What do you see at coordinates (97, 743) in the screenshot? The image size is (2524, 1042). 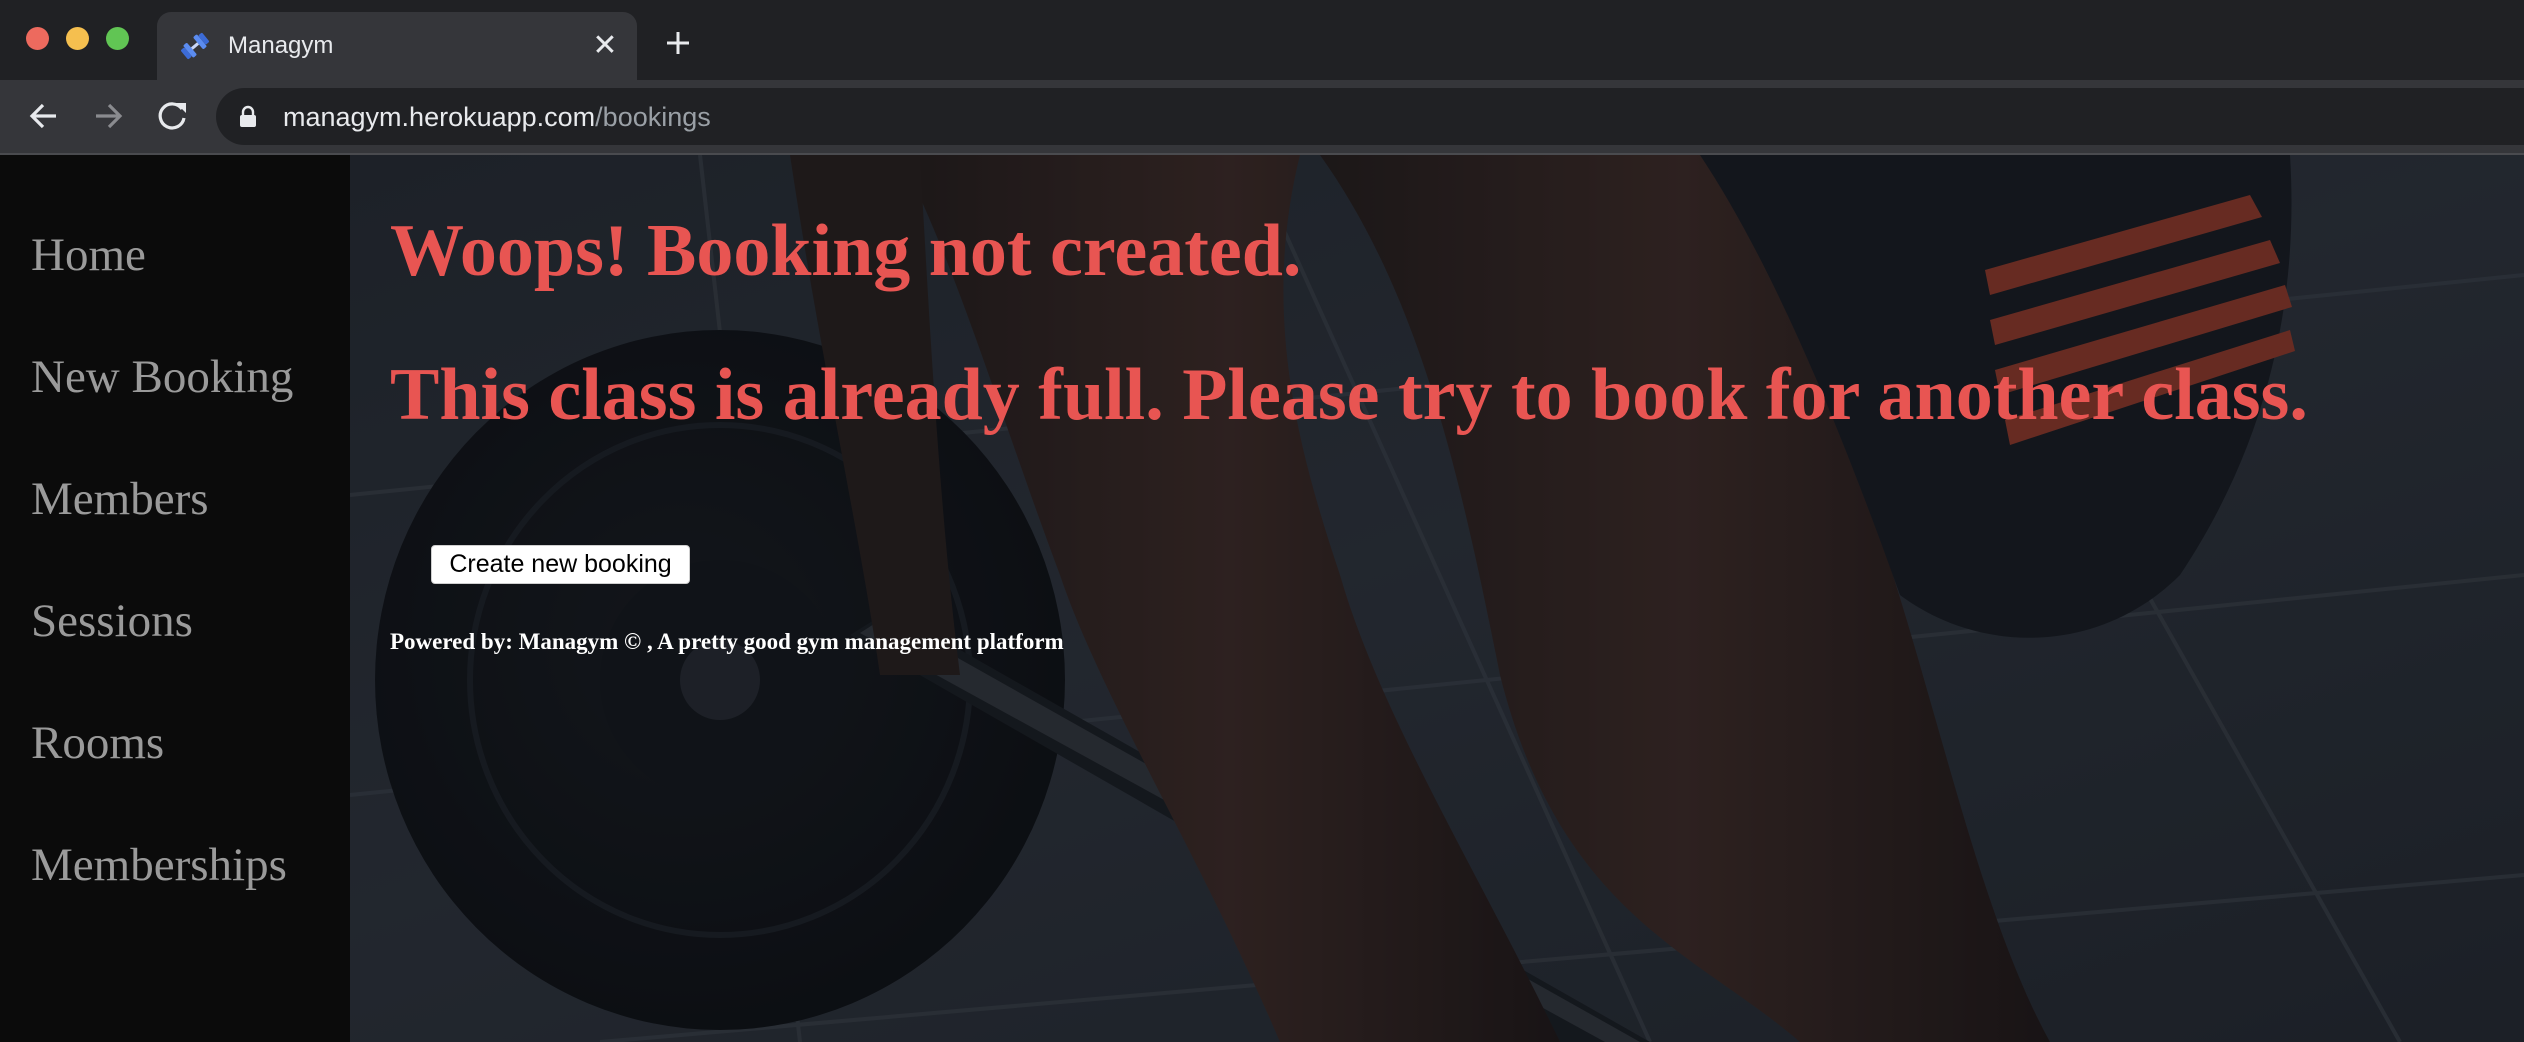 I see `sidebar-item-rooms: Rooms` at bounding box center [97, 743].